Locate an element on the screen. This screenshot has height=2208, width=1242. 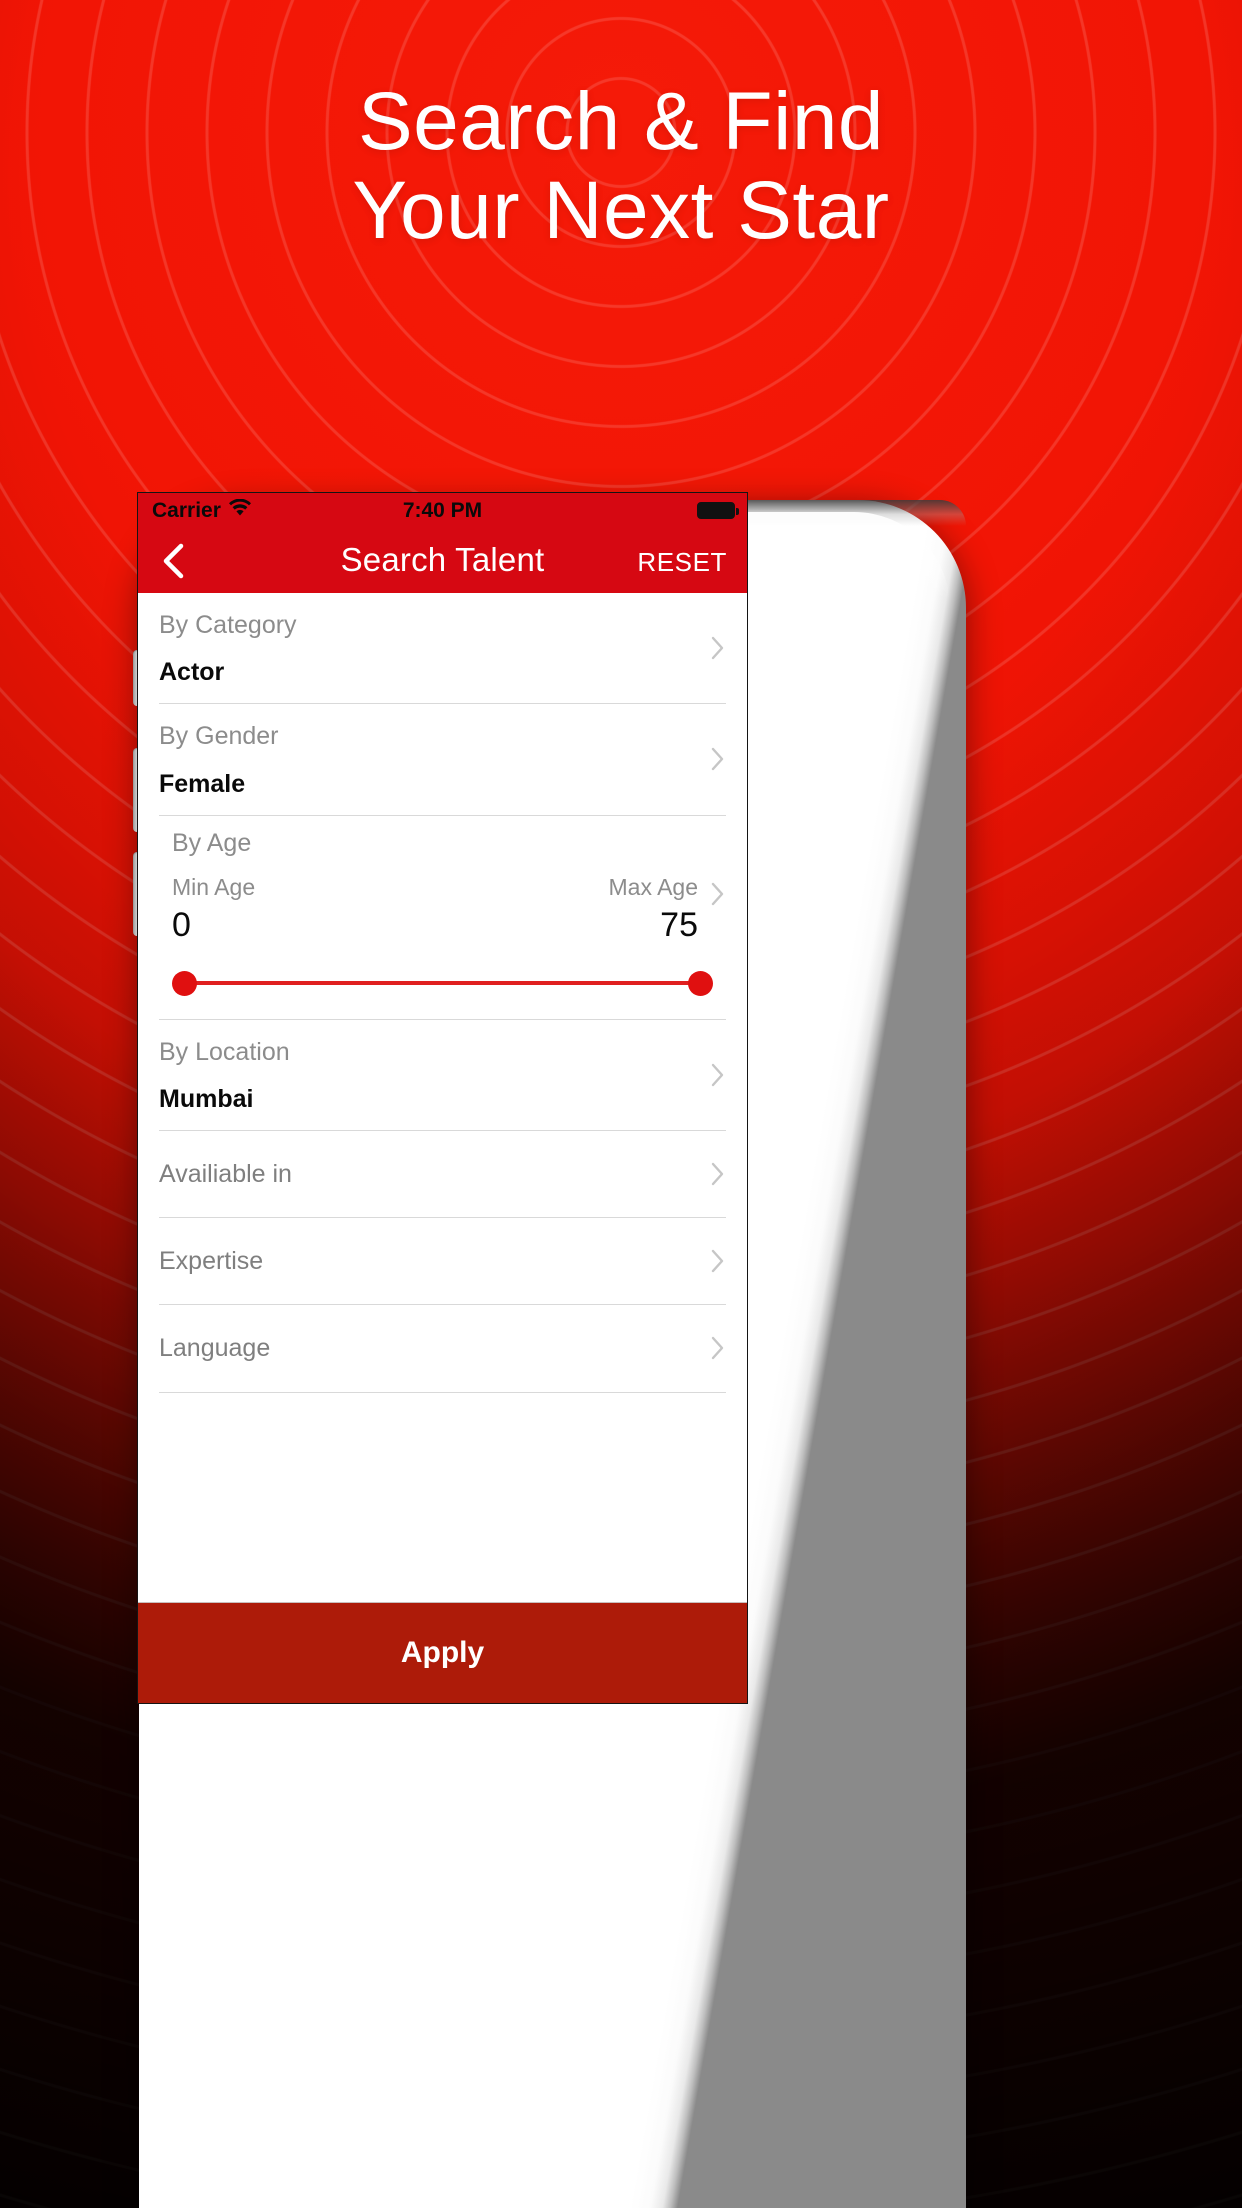
battery-full-icon is located at coordinates (718, 510).